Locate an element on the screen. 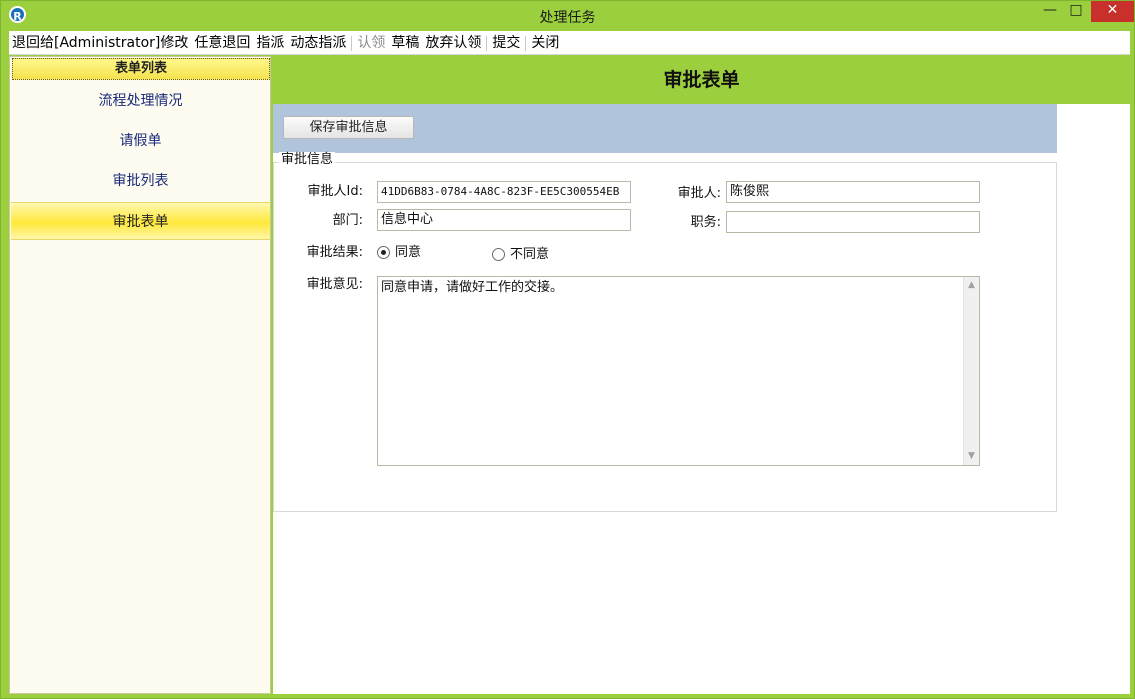 The height and width of the screenshot is (699, 1135). maximize-icon: □ is located at coordinates (1076, 11).